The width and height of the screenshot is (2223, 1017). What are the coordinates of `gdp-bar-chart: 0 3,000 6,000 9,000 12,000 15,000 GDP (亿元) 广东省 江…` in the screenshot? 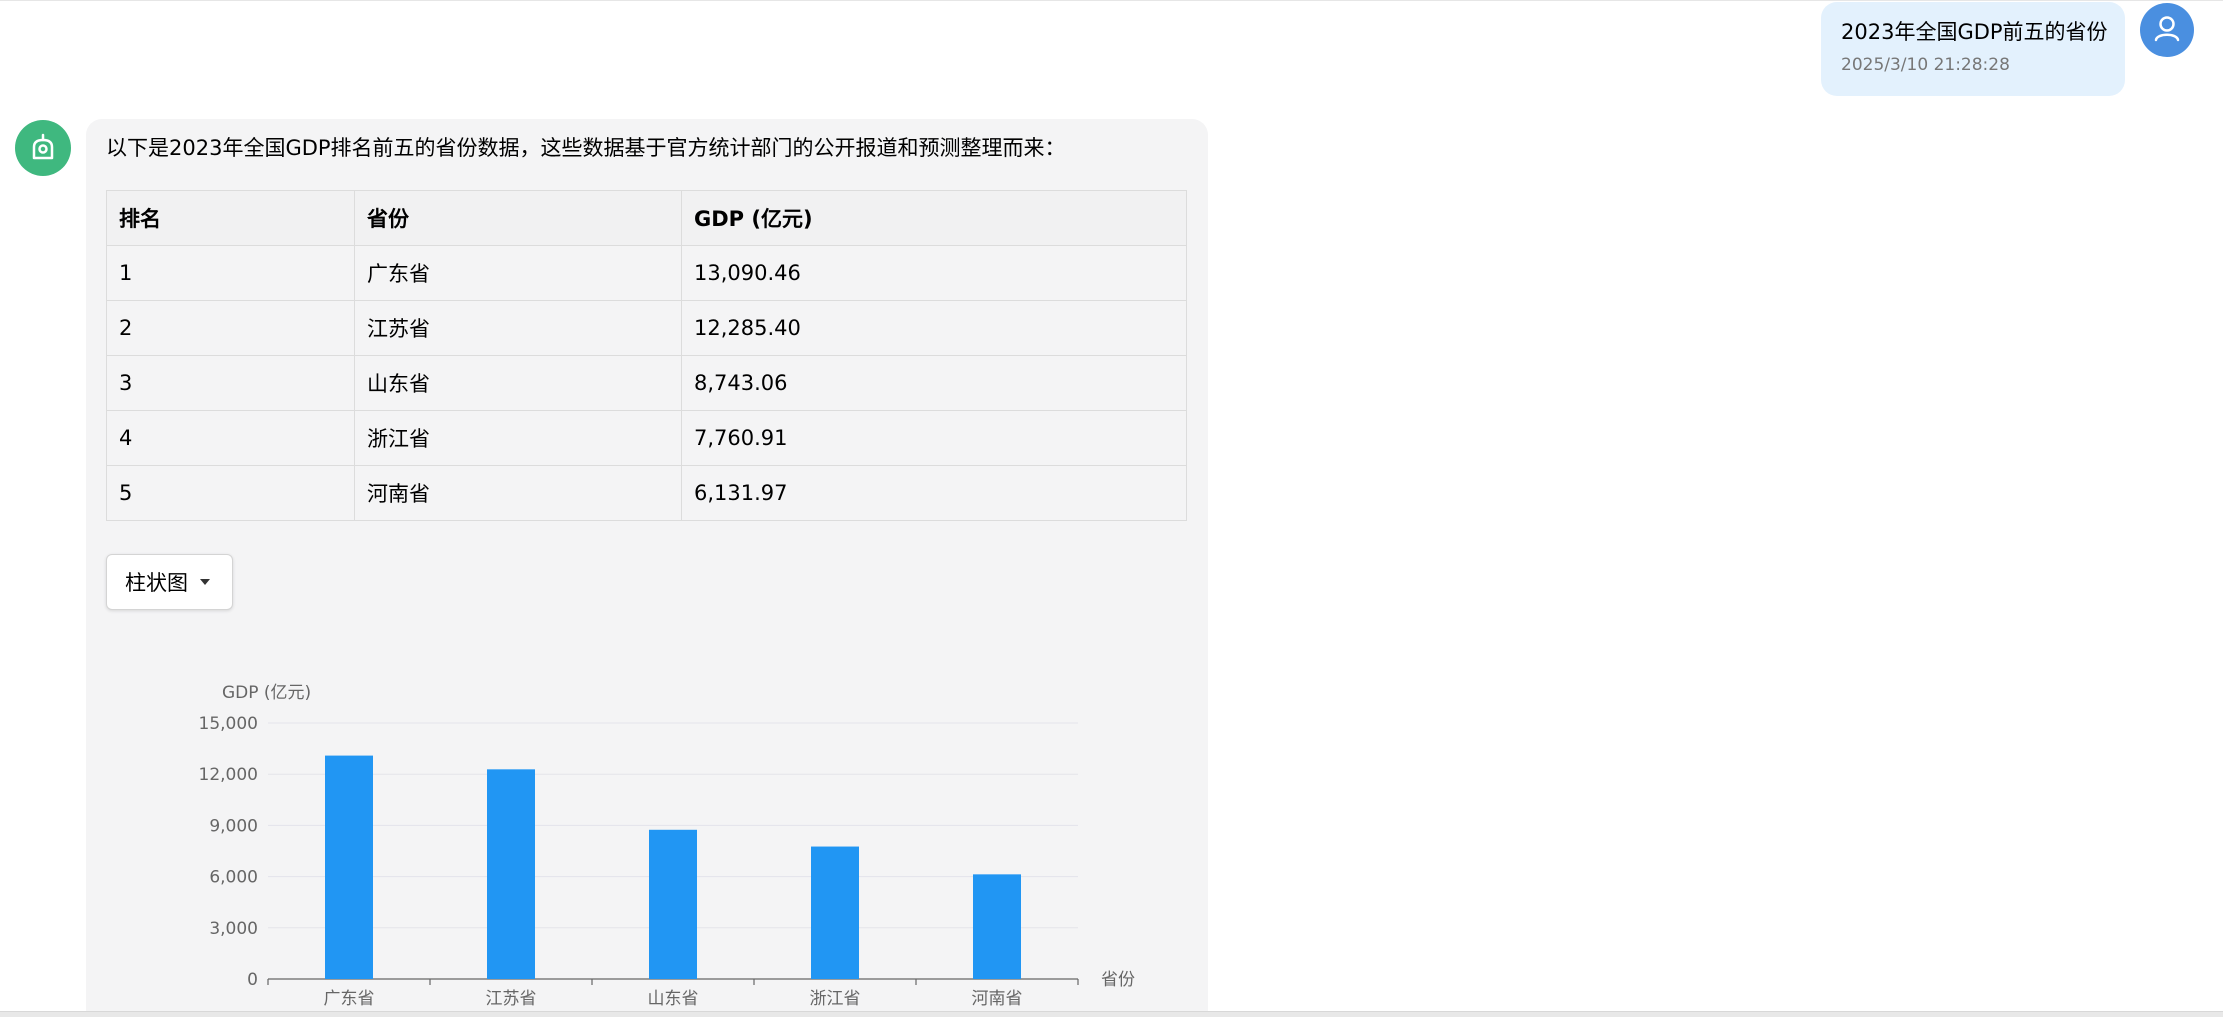 It's located at (667, 846).